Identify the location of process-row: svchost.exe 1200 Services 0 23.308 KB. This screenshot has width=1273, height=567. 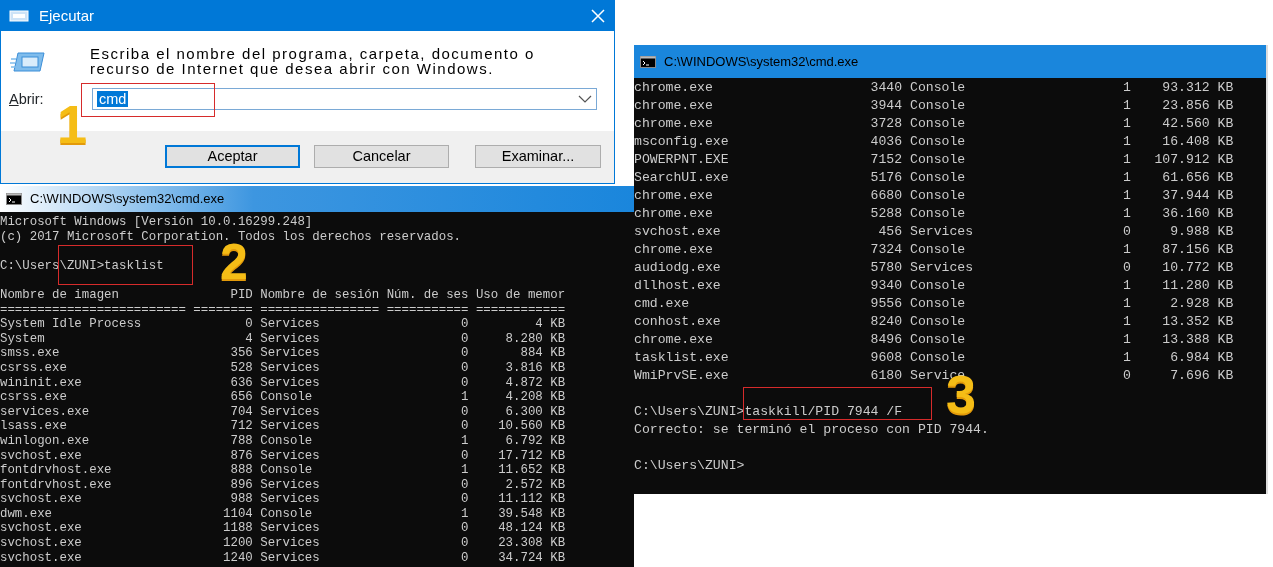
(283, 543).